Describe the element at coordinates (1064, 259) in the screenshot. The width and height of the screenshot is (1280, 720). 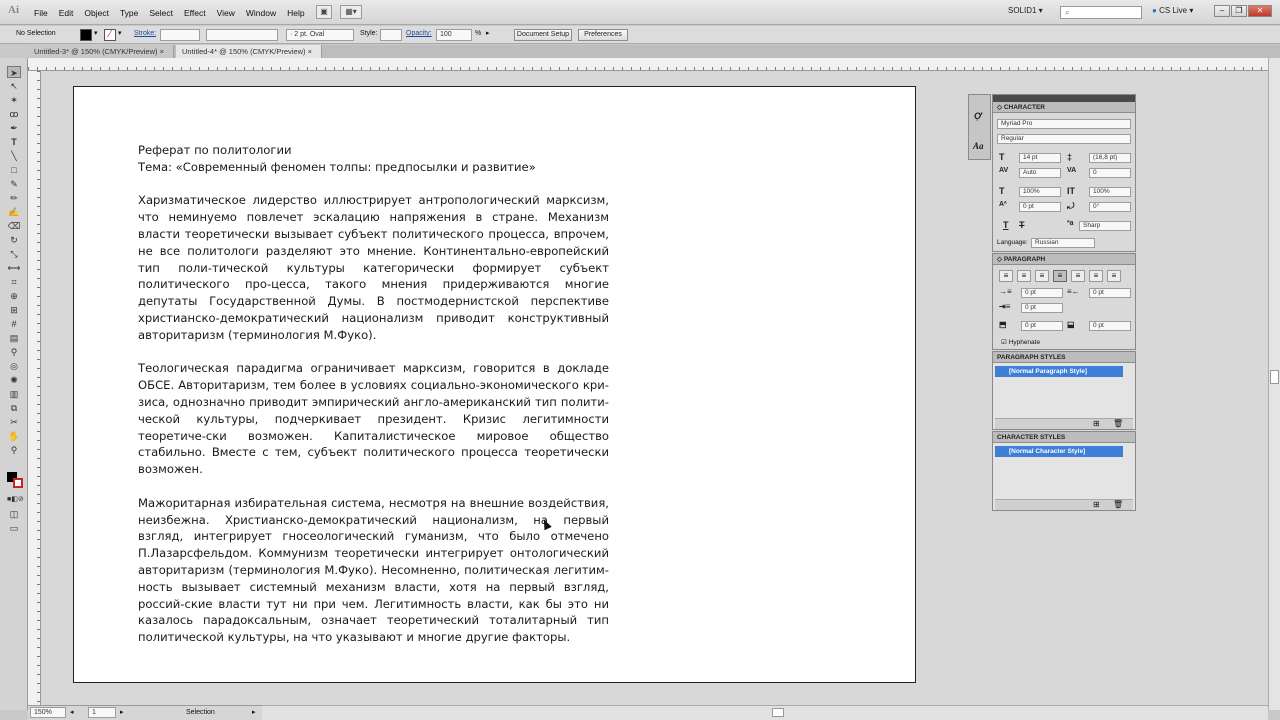
I see `paragraph-panel-header: ◇ PARAGRAPH` at that location.